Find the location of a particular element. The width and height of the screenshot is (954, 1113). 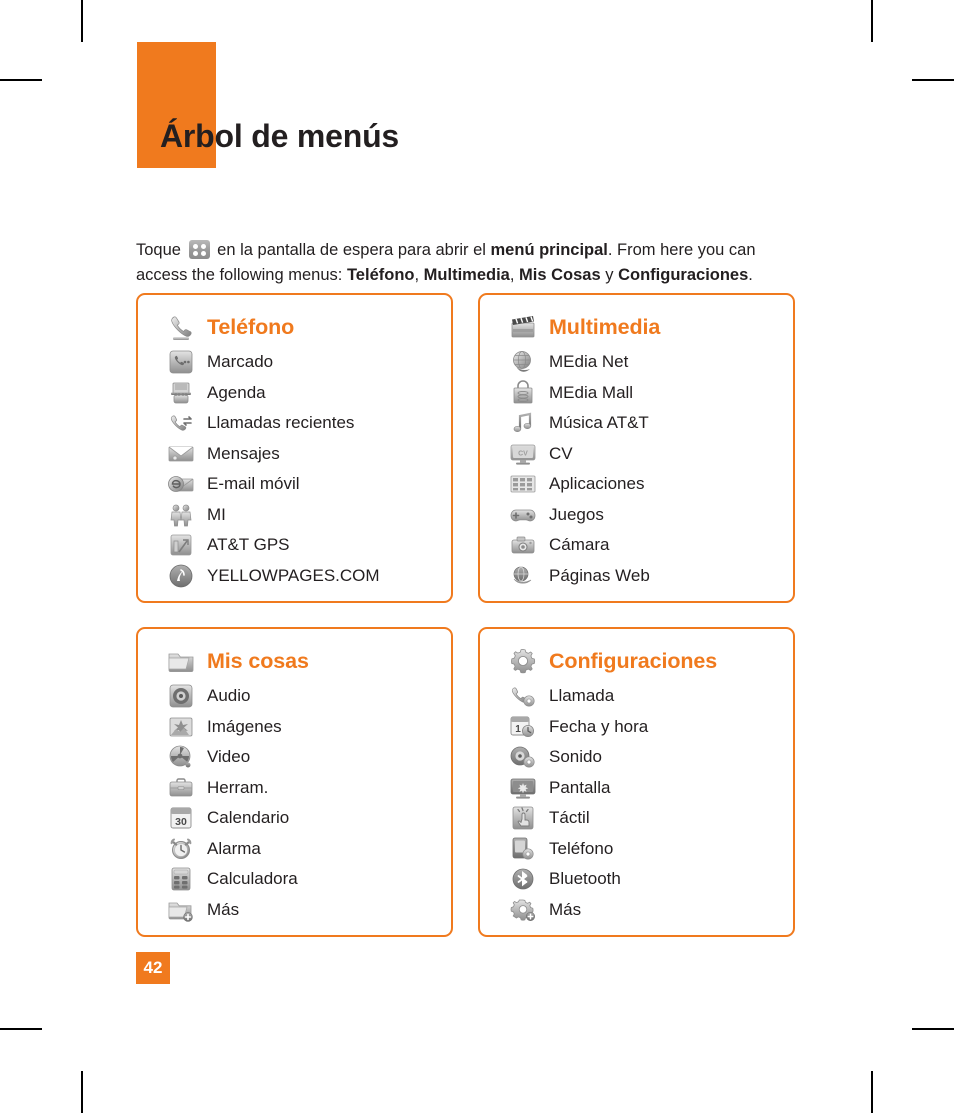

gear-add-icon is located at coordinates (523, 910).